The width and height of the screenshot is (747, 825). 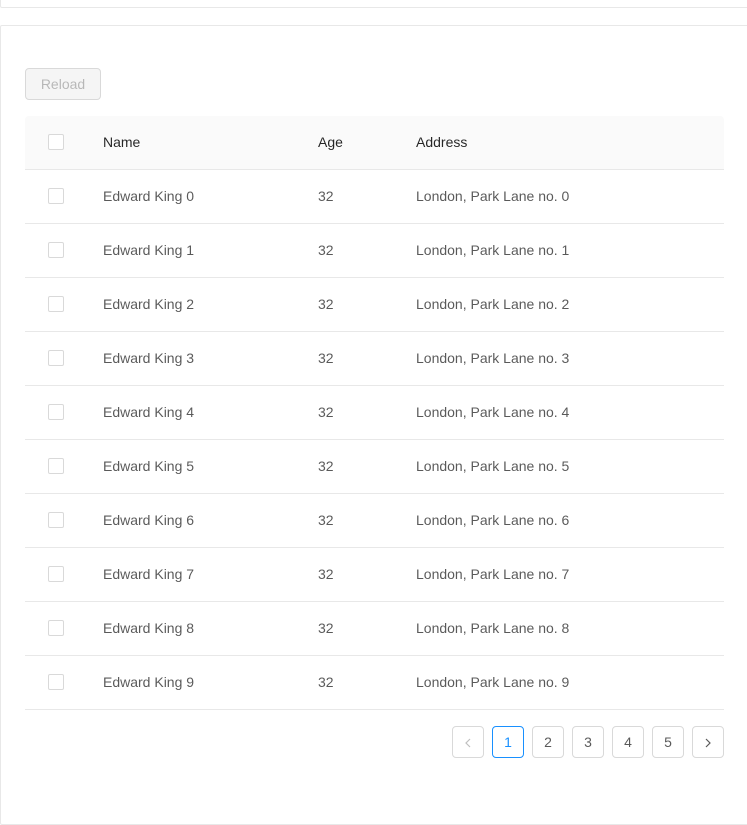 What do you see at coordinates (149, 250) in the screenshot?
I see `cell-name: Edward King 1` at bounding box center [149, 250].